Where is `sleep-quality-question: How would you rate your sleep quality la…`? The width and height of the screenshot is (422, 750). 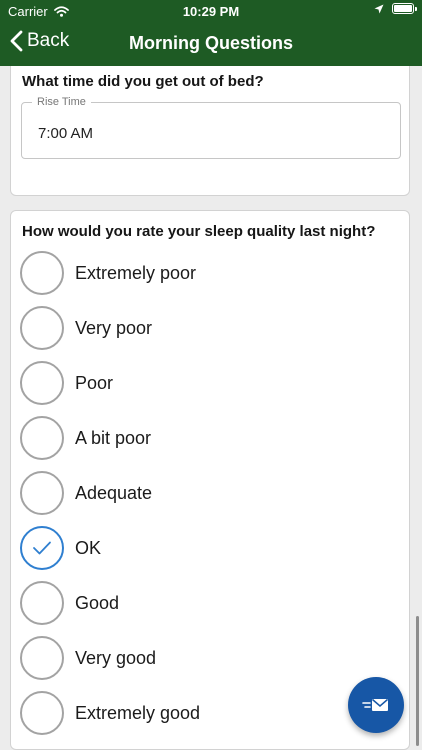 sleep-quality-question: How would you rate your sleep quality la… is located at coordinates (199, 231).